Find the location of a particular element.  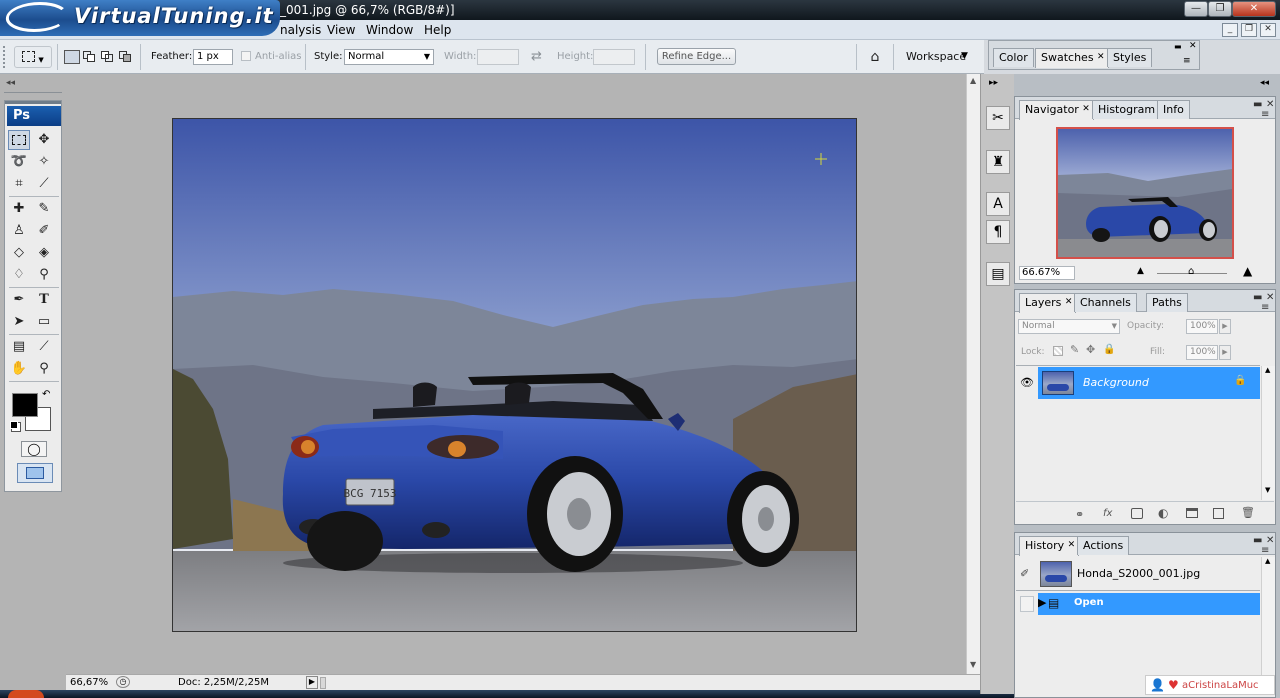

brush-tool-icon: ✎ is located at coordinates (44, 209).